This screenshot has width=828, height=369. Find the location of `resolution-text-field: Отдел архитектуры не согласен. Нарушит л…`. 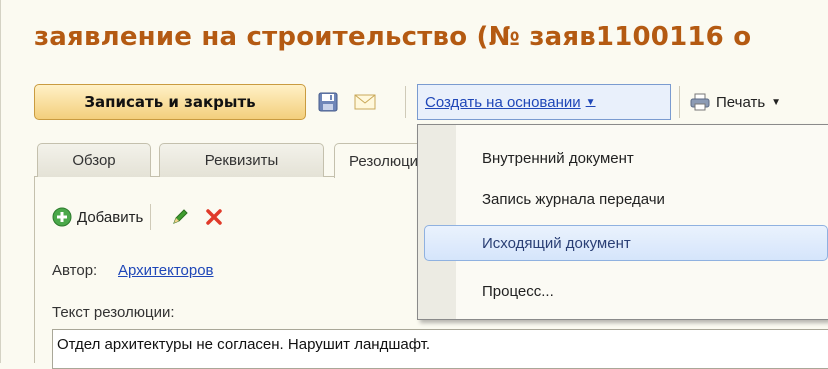

resolution-text-field: Отдел архитектуры не согласен. Нарушит л… is located at coordinates (440, 349).